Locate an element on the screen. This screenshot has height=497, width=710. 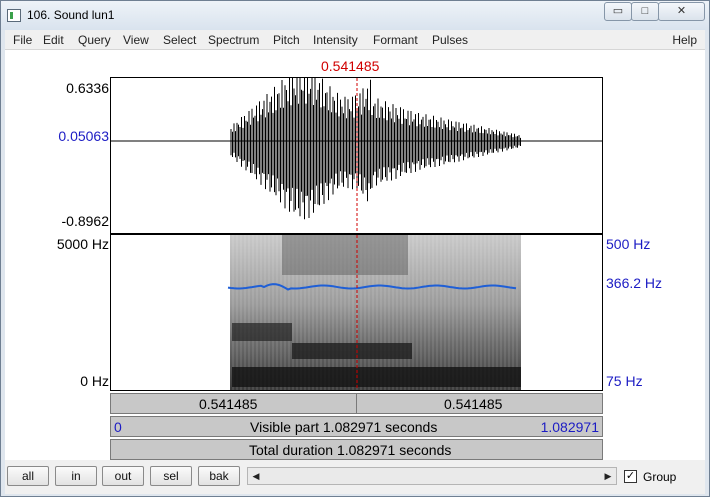
visible-part-bar: 0 Visible part 1.082971 seconds 1.082971 is located at coordinates (356, 426).